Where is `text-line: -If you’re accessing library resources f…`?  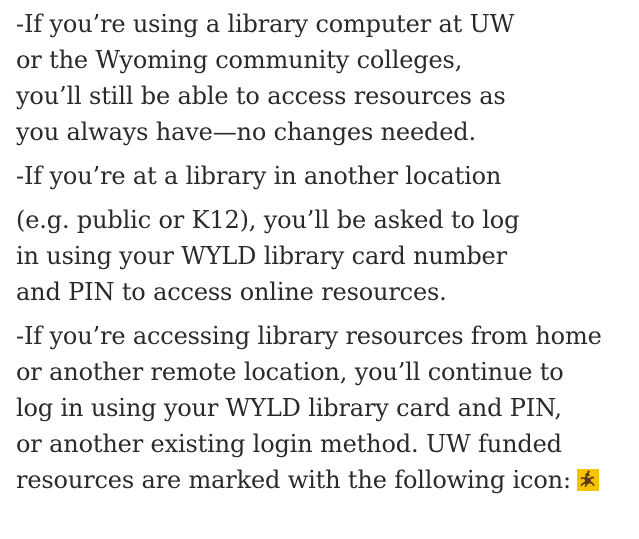
text-line: -If you’re accessing library resources f… is located at coordinates (309, 336).